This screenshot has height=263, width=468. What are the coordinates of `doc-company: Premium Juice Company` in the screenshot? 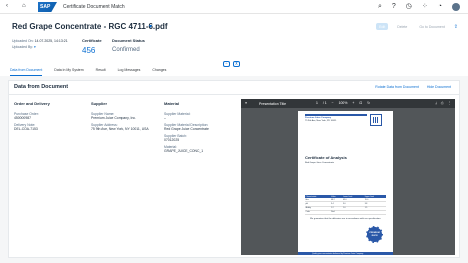 It's located at (318, 118).